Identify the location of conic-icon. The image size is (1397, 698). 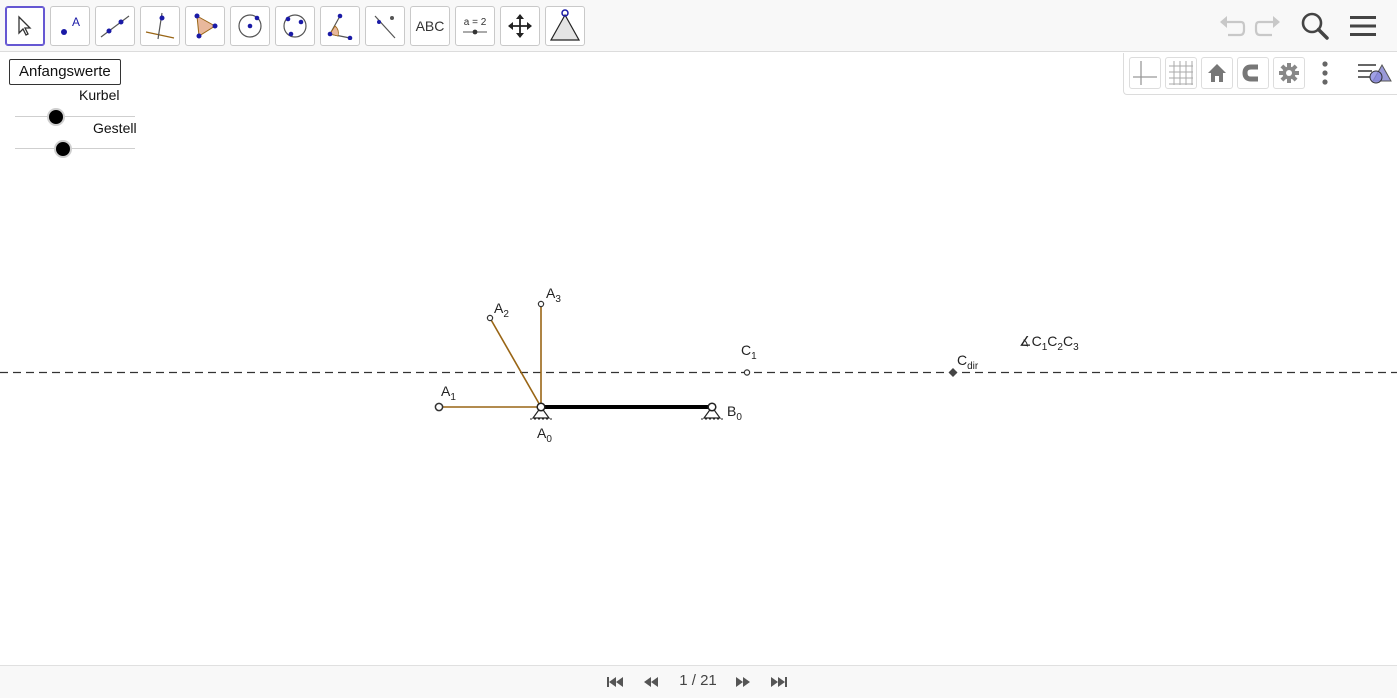
(295, 26).